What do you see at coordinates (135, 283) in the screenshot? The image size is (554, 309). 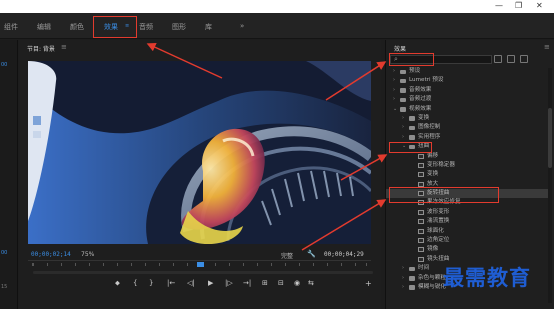 I see `mark-in-button: {` at bounding box center [135, 283].